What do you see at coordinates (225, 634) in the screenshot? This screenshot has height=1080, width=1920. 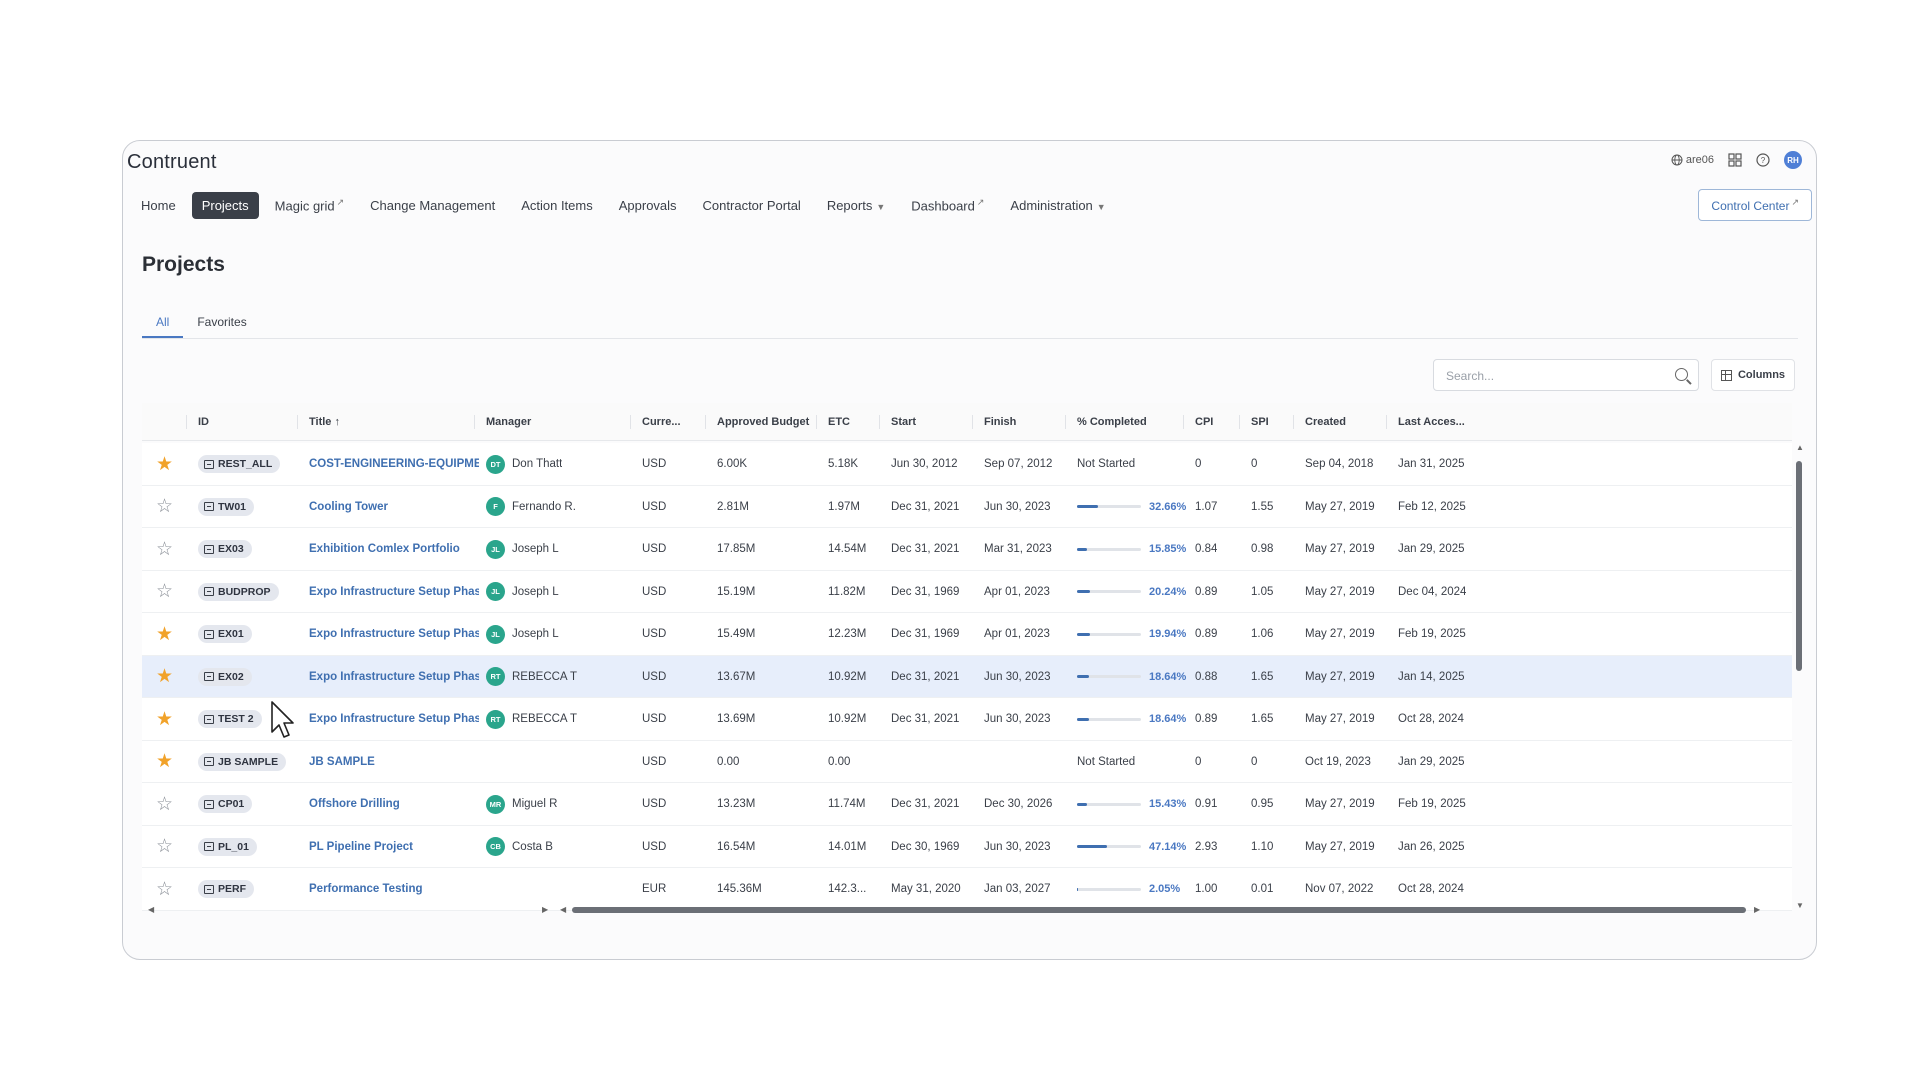 I see `project-id-badge: EX01` at bounding box center [225, 634].